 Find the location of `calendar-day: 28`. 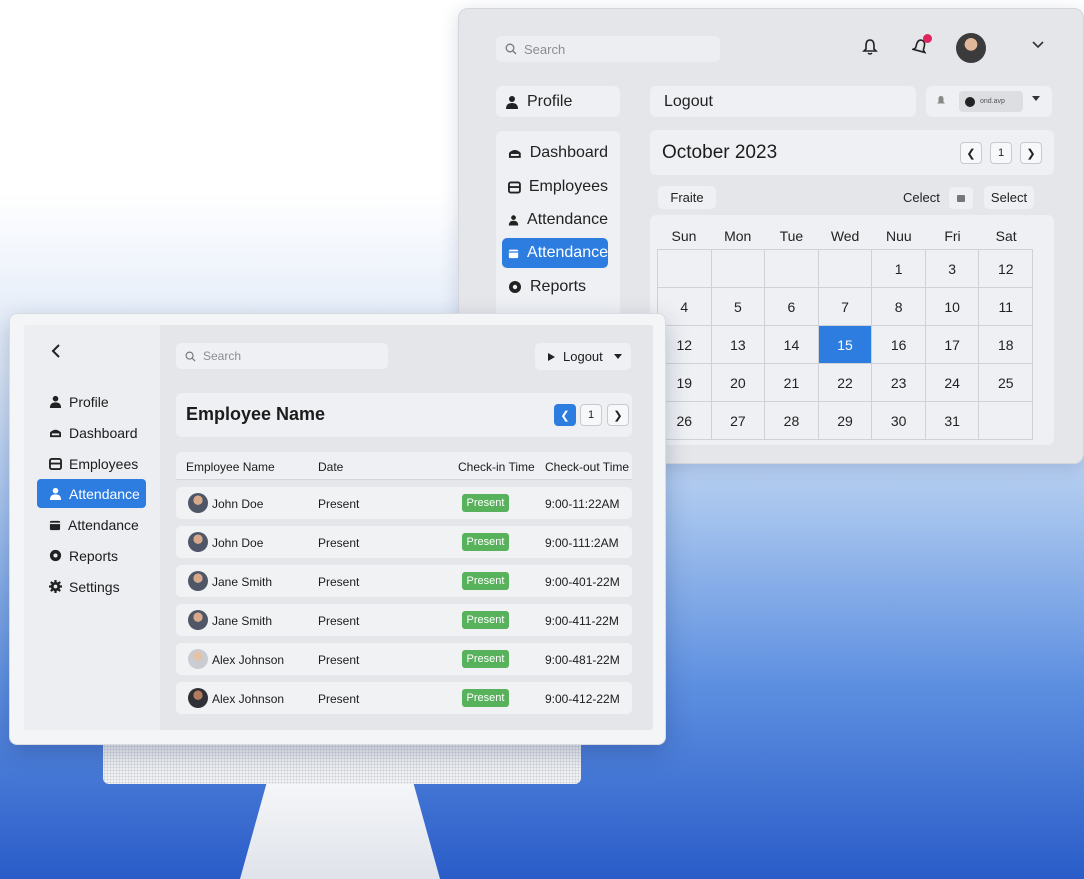

calendar-day: 28 is located at coordinates (792, 421).